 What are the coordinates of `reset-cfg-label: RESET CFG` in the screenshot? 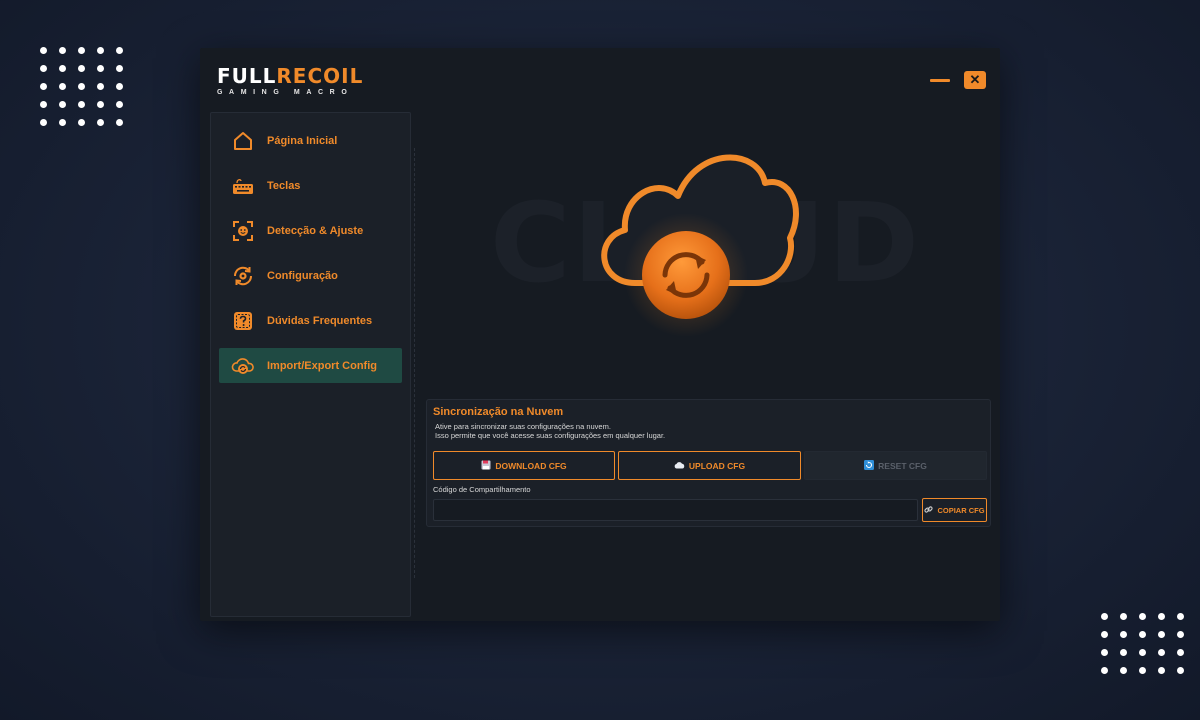 It's located at (902, 465).